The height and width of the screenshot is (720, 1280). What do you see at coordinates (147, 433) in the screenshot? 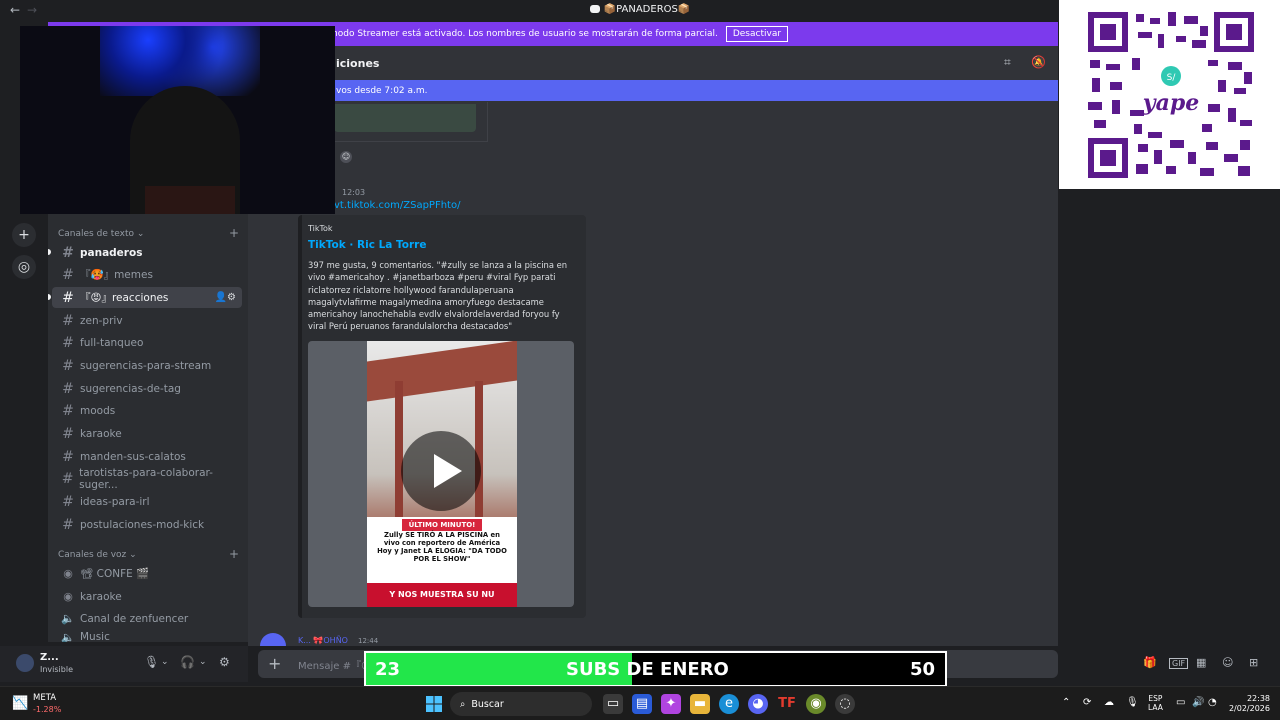
I see `channel-karaoke: # karaoke` at bounding box center [147, 433].